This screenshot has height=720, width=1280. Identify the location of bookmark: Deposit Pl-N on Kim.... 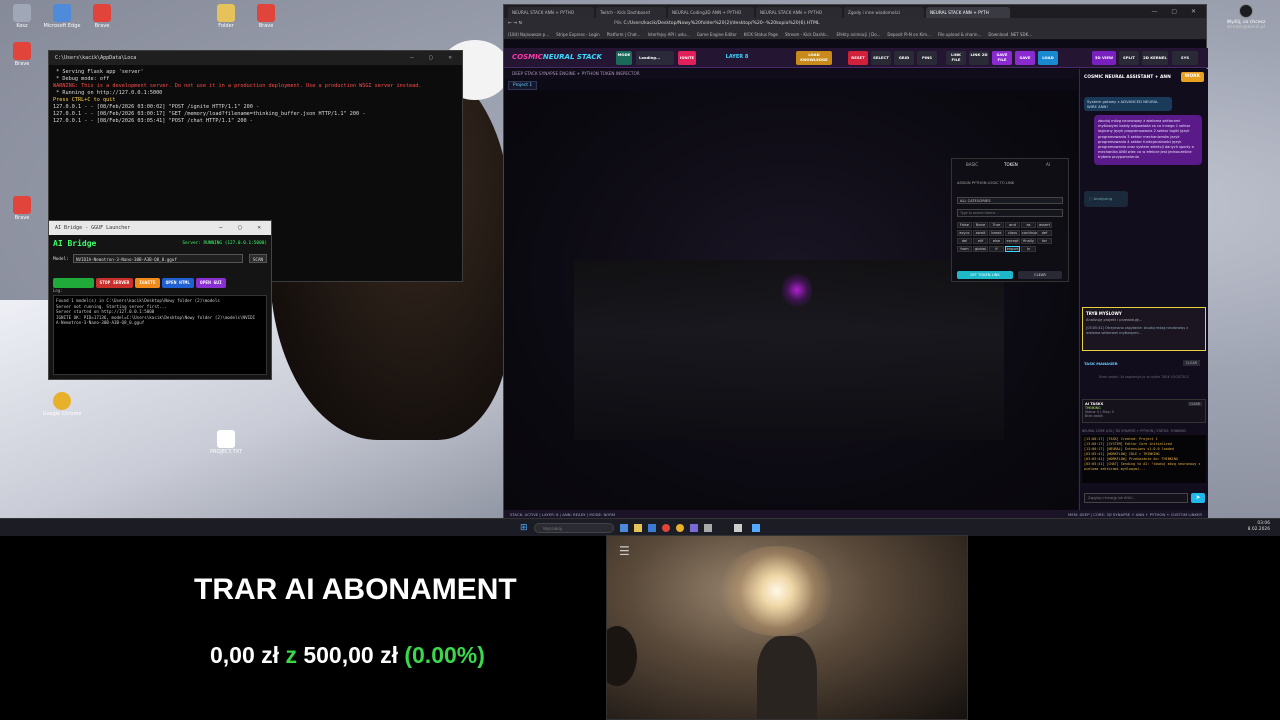
(909, 34).